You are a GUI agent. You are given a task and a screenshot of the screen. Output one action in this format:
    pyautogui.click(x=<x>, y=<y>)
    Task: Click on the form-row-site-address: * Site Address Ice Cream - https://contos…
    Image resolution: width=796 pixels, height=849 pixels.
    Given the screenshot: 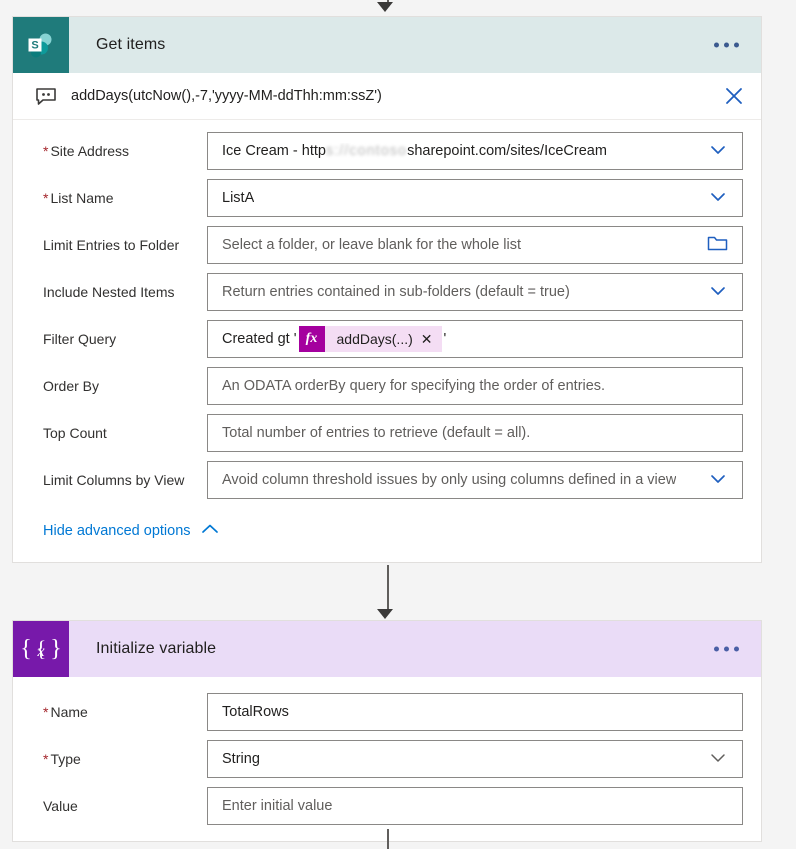 What is the action you would take?
    pyautogui.click(x=387, y=151)
    